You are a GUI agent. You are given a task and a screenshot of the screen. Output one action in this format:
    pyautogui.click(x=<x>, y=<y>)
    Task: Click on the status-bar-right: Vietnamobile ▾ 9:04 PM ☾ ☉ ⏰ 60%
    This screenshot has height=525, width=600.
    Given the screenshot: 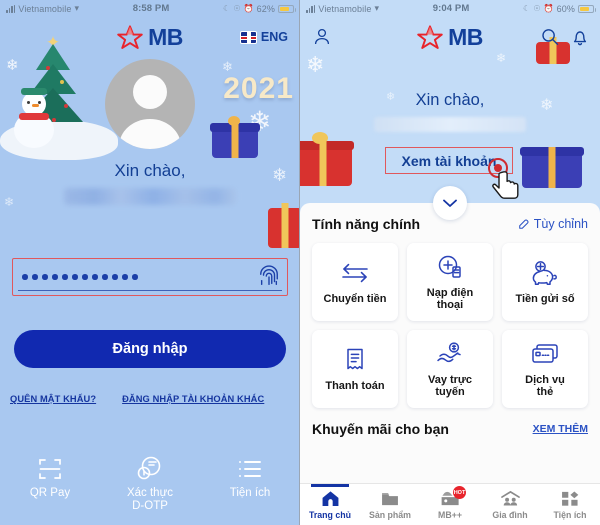 What is the action you would take?
    pyautogui.click(x=450, y=8)
    